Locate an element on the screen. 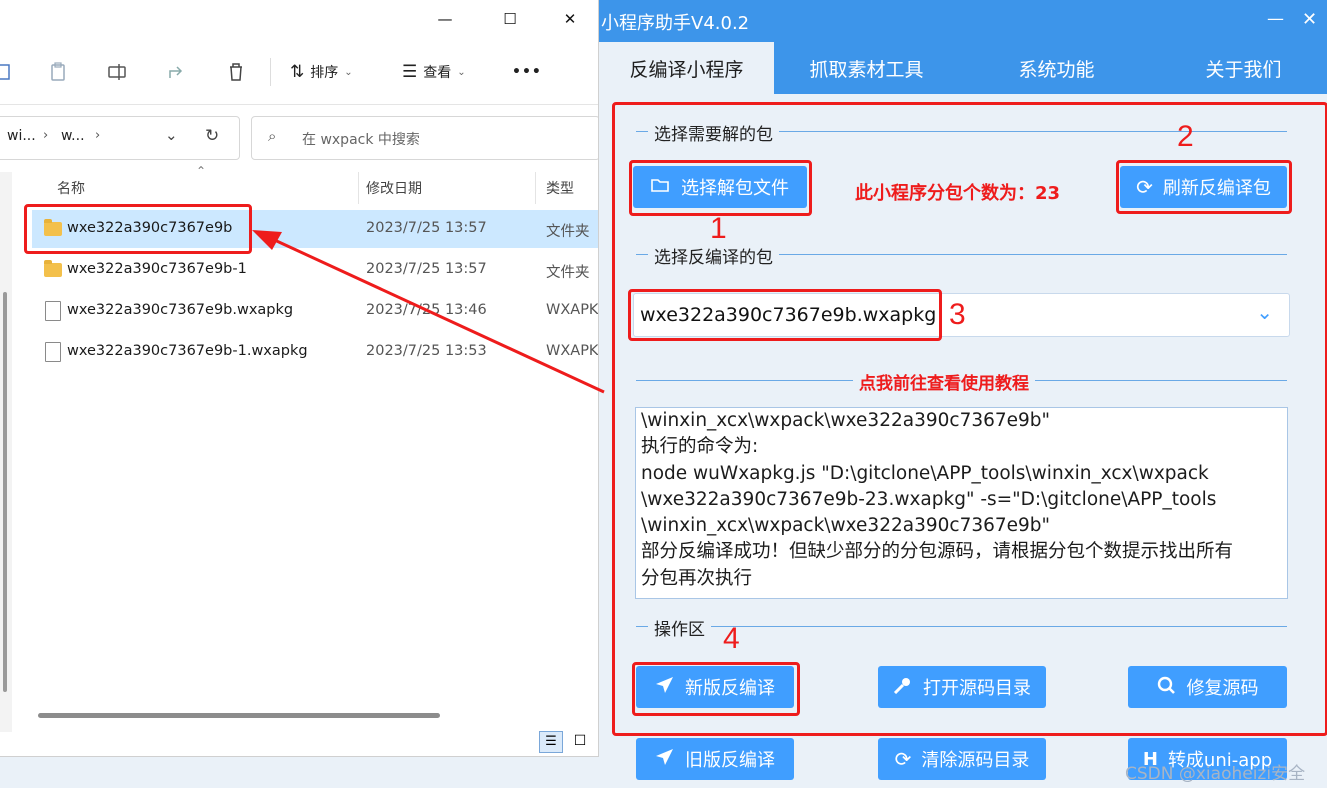 The image size is (1327, 788). annotation-arrow-line is located at coordinates (436, 314).